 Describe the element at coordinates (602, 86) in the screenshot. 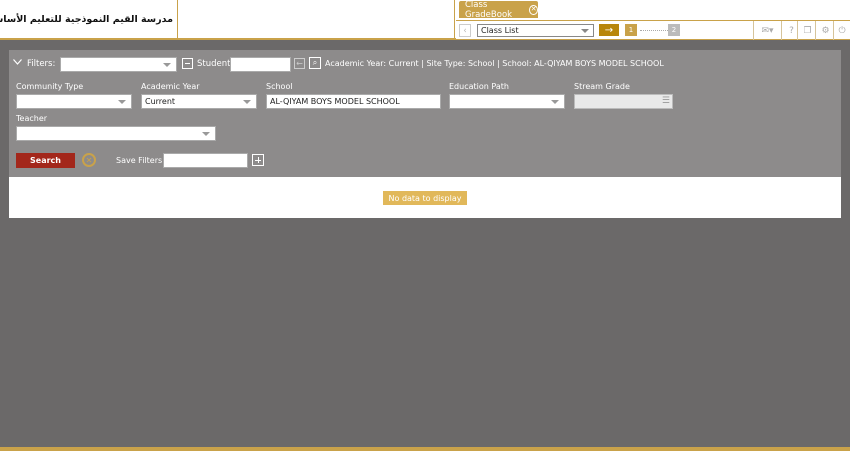

I see `stream-grade-label: Stream Grade` at that location.